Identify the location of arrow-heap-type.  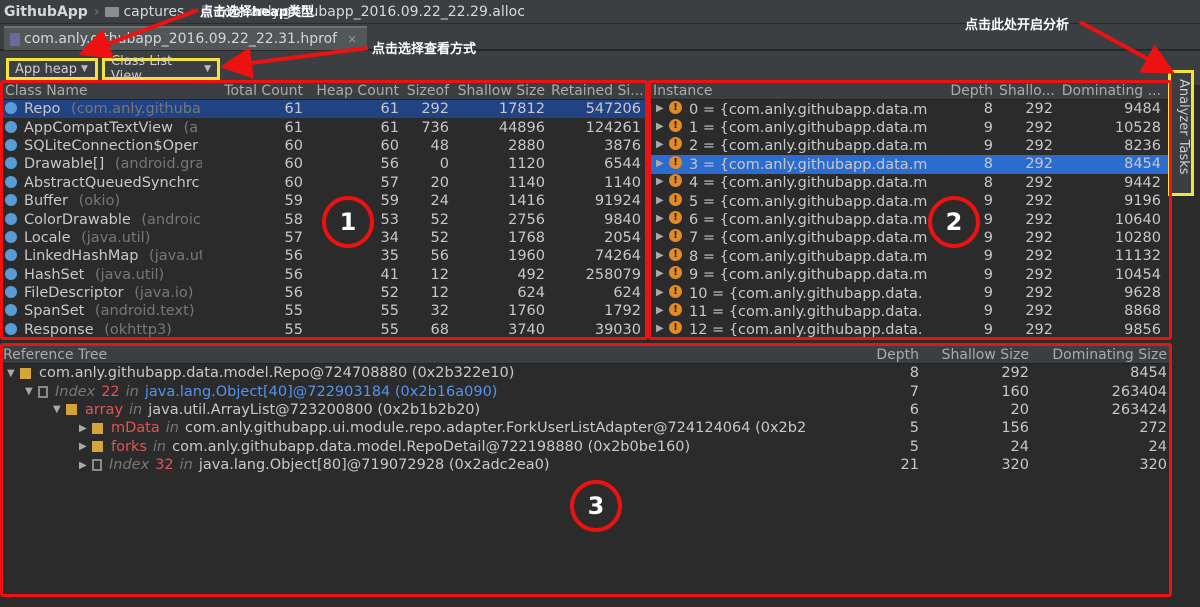
(138, 33).